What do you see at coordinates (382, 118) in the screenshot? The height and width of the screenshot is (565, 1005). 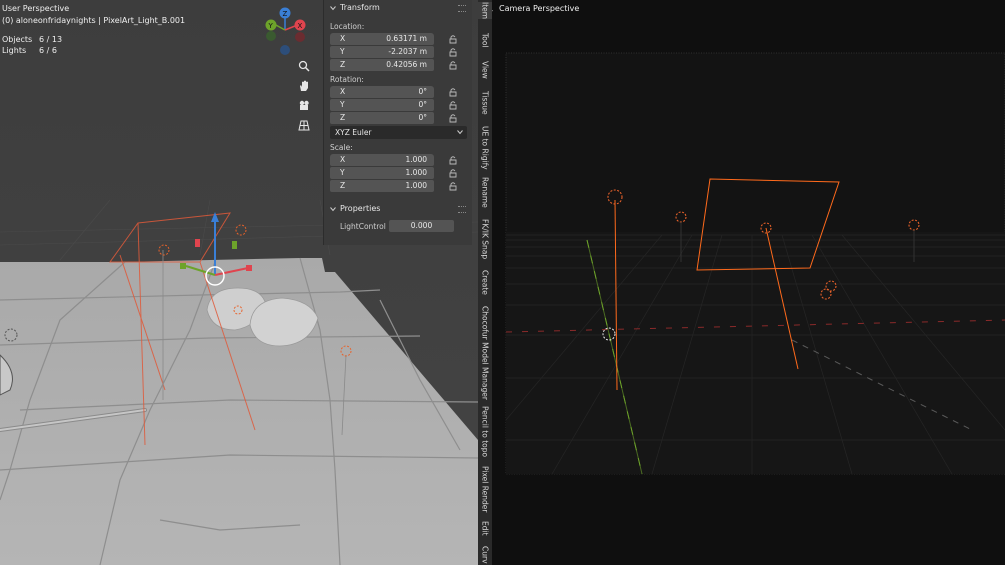 I see `rotation-z-field: Z 0°` at bounding box center [382, 118].